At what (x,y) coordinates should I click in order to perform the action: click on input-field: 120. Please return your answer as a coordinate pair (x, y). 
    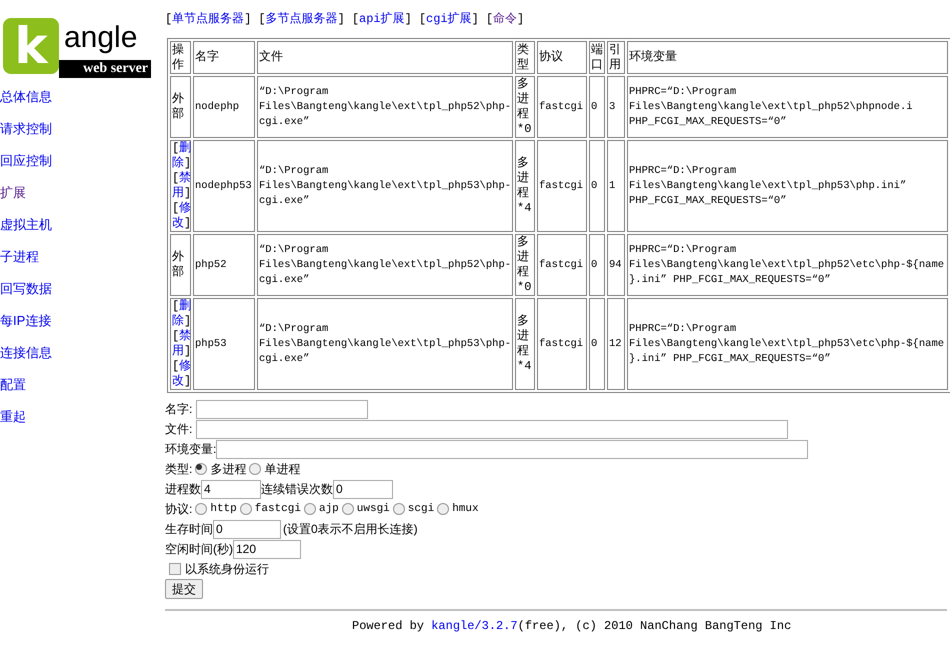
    Looking at the image, I should click on (267, 549).